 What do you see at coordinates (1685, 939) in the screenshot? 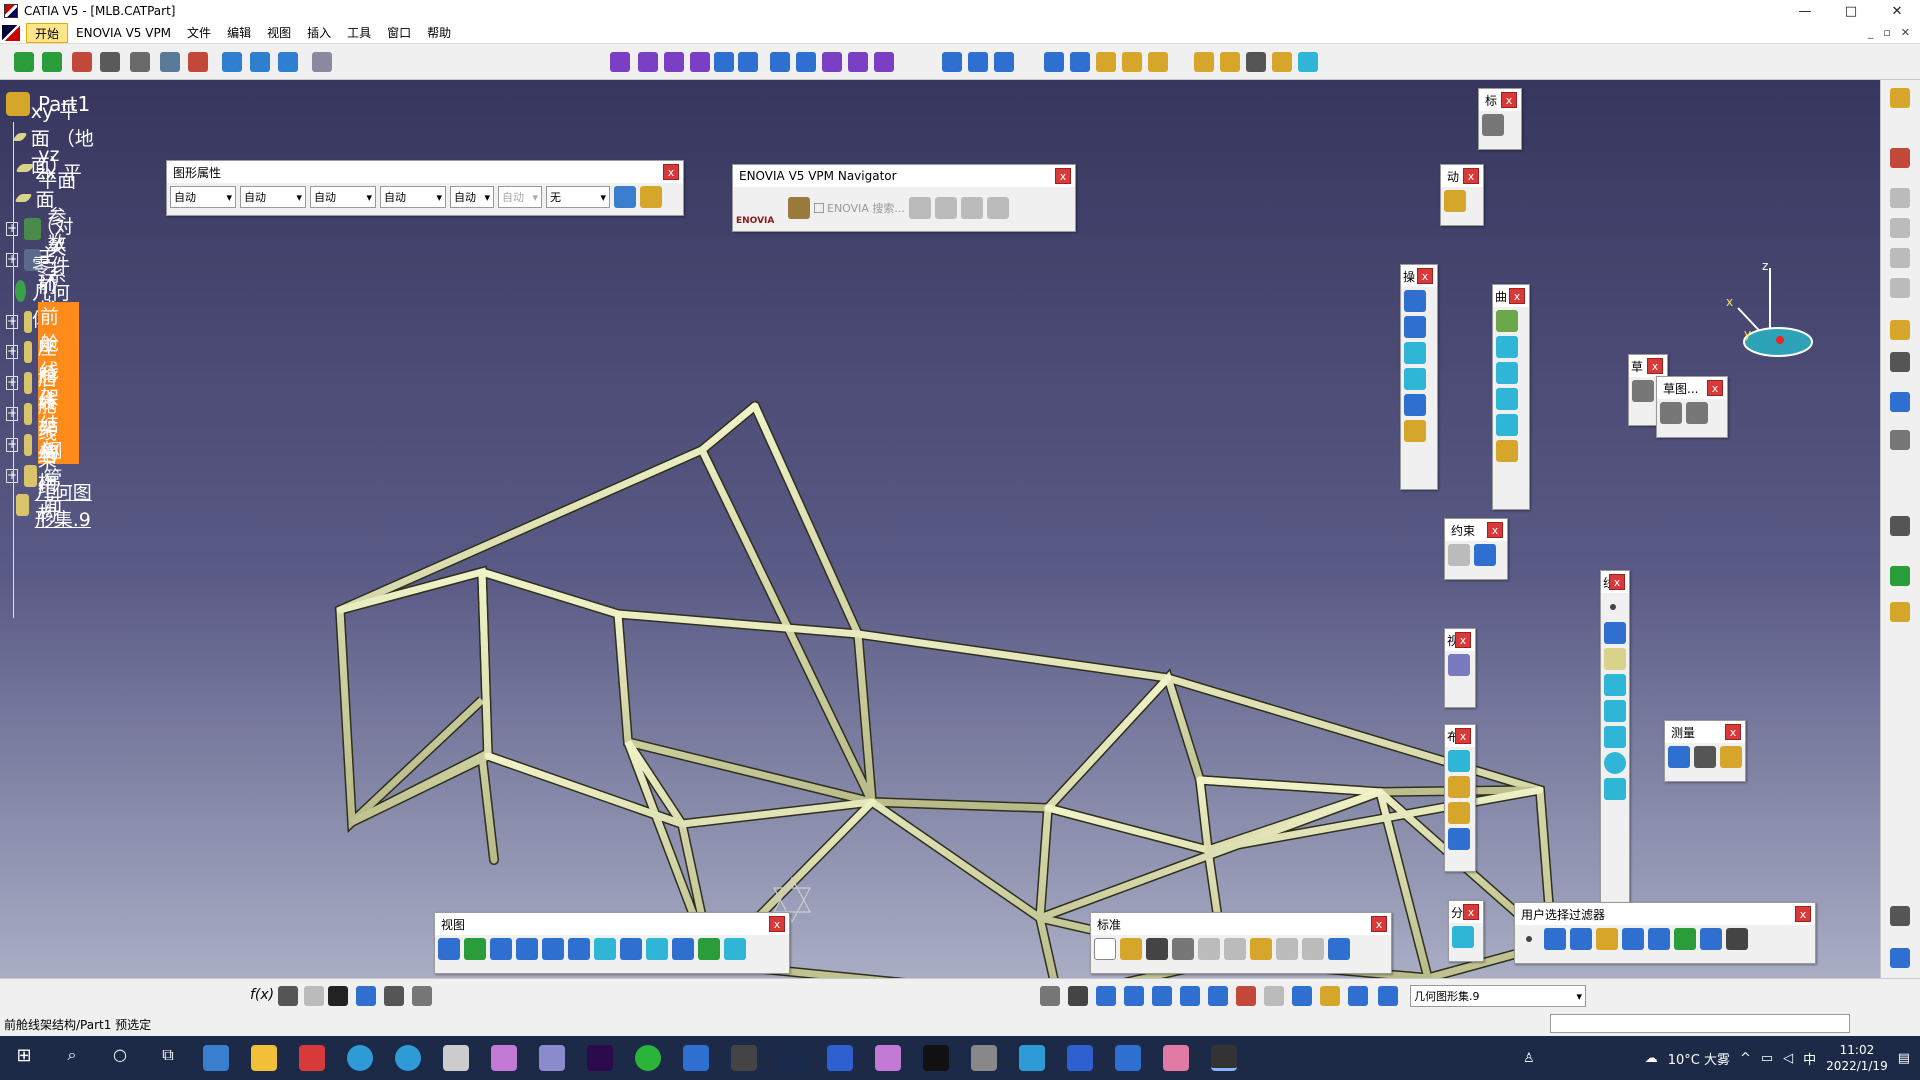
I see `filter-tools-icon` at bounding box center [1685, 939].